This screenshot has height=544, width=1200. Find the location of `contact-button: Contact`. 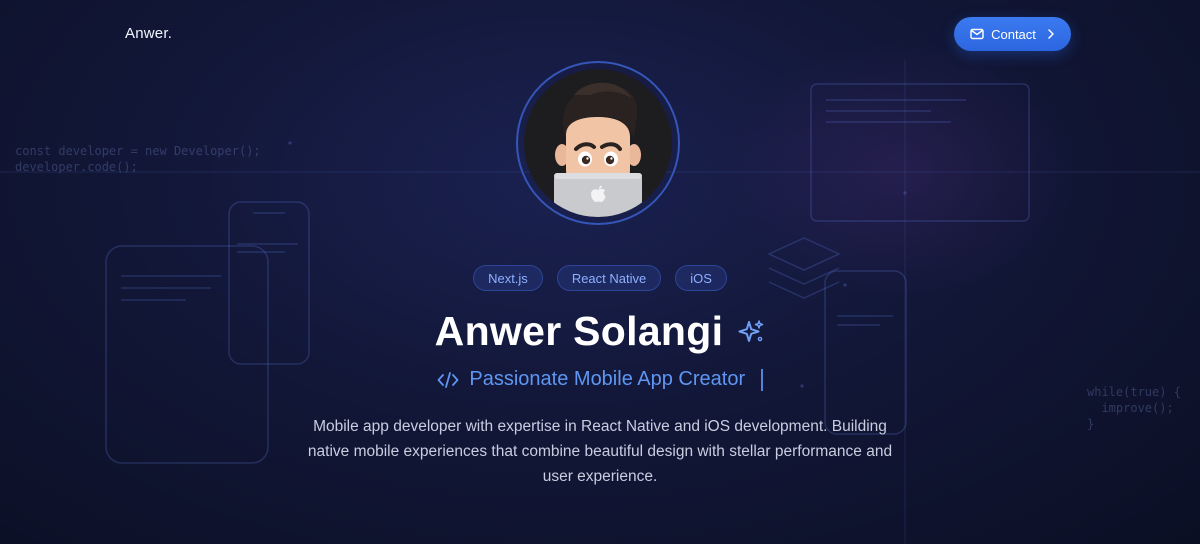

contact-button: Contact is located at coordinates (1012, 34).